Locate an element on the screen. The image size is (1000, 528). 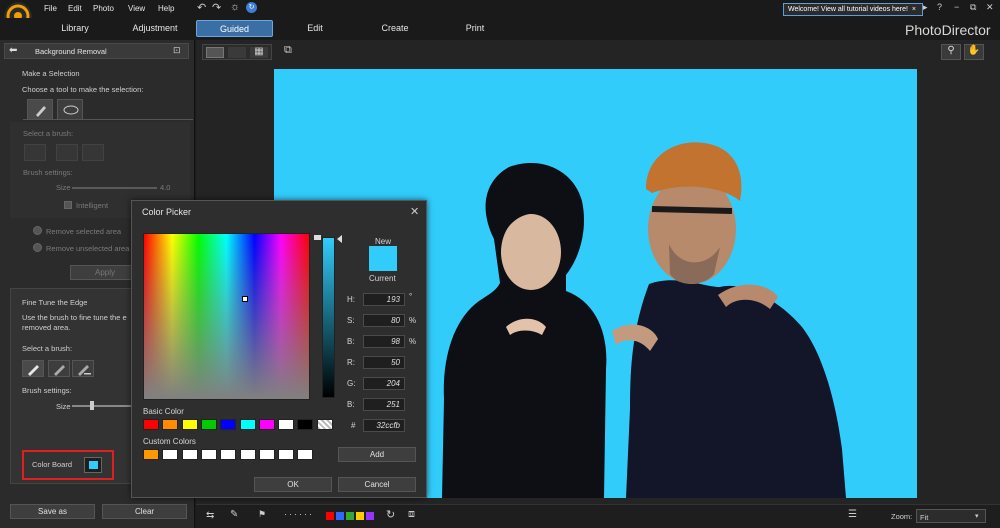
brush-erase-icon is located at coordinates (83, 368).